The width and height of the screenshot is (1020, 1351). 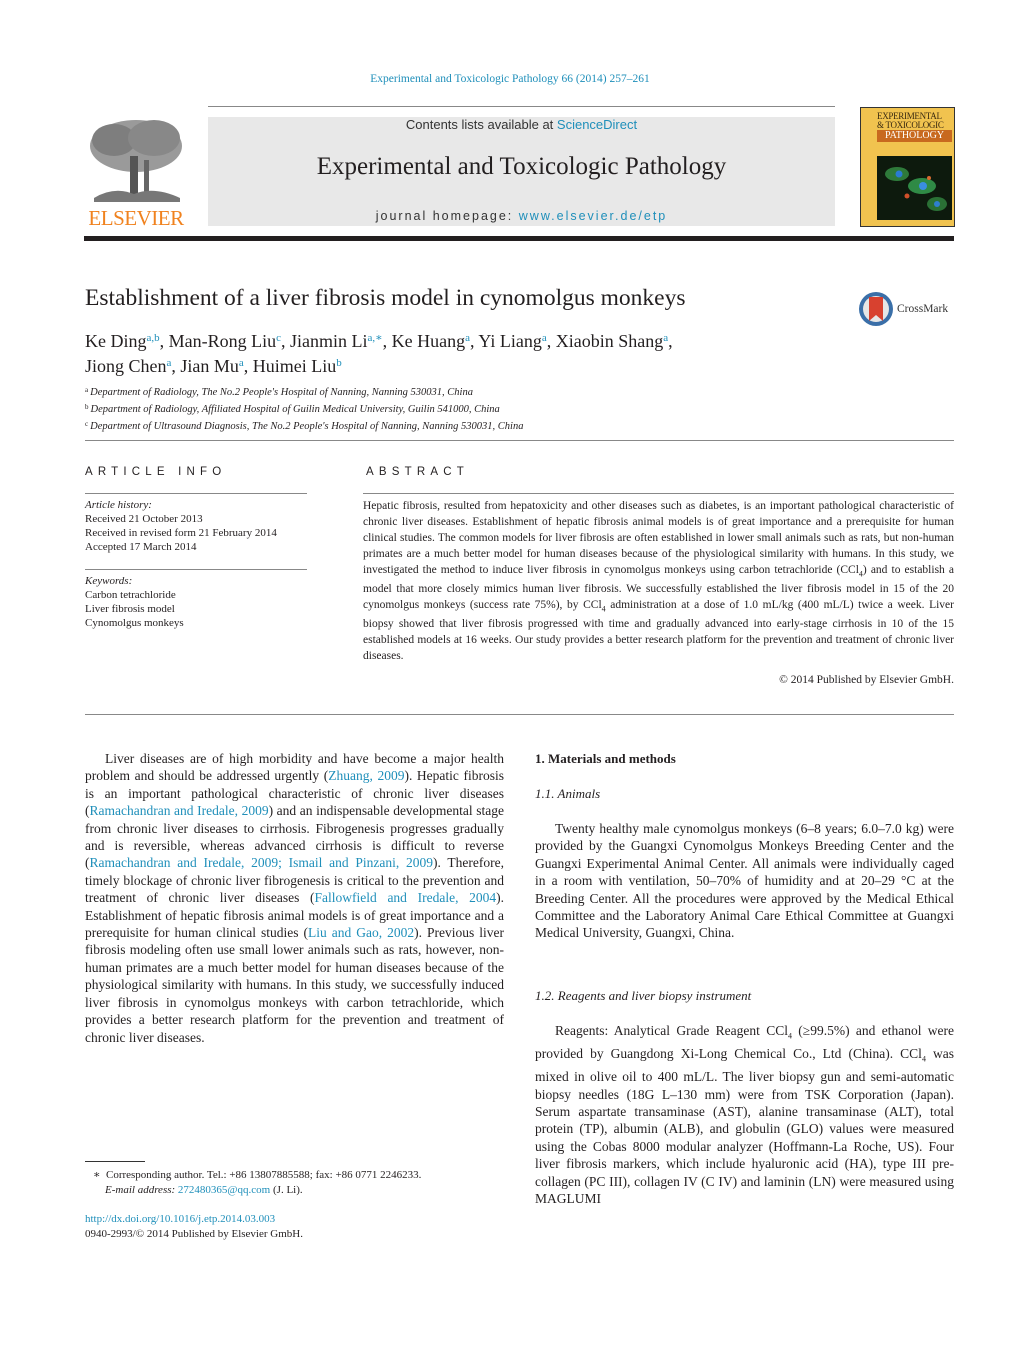 I want to click on homepage-link: www.elsevier.de/etp, so click(x=593, y=216).